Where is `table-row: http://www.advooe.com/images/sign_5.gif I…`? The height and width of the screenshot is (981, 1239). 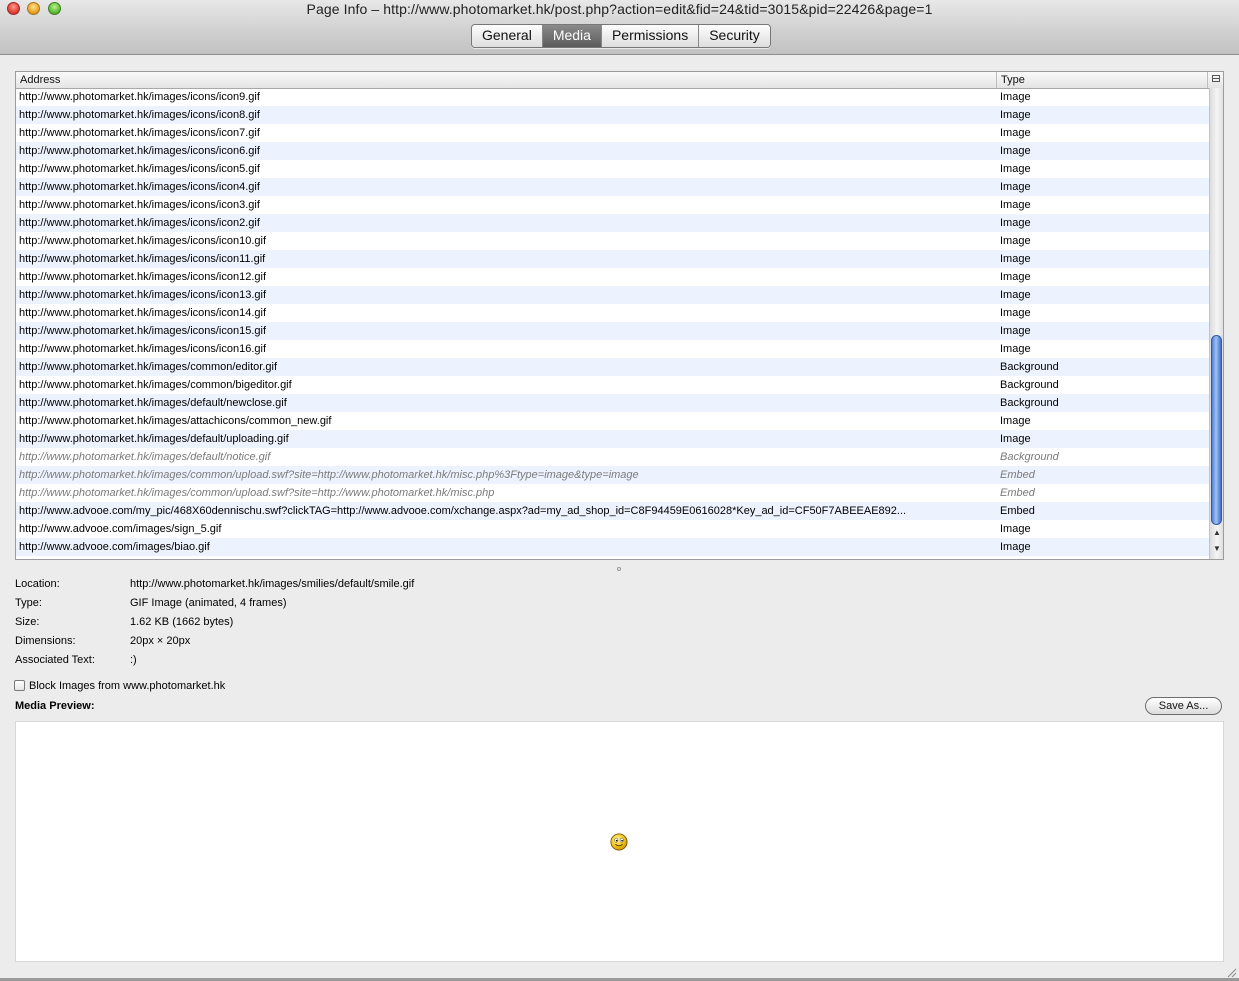 table-row: http://www.advooe.com/images/sign_5.gif I… is located at coordinates (612, 529).